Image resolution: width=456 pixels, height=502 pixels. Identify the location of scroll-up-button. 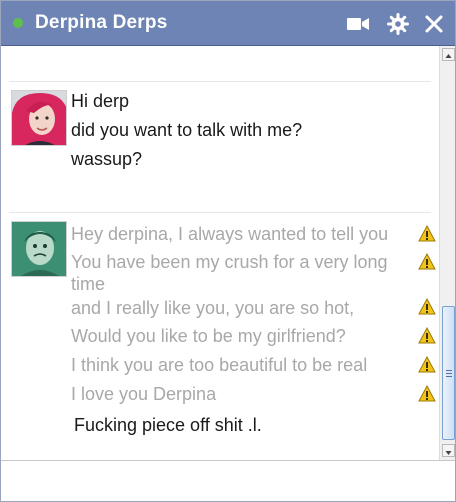
(448, 54).